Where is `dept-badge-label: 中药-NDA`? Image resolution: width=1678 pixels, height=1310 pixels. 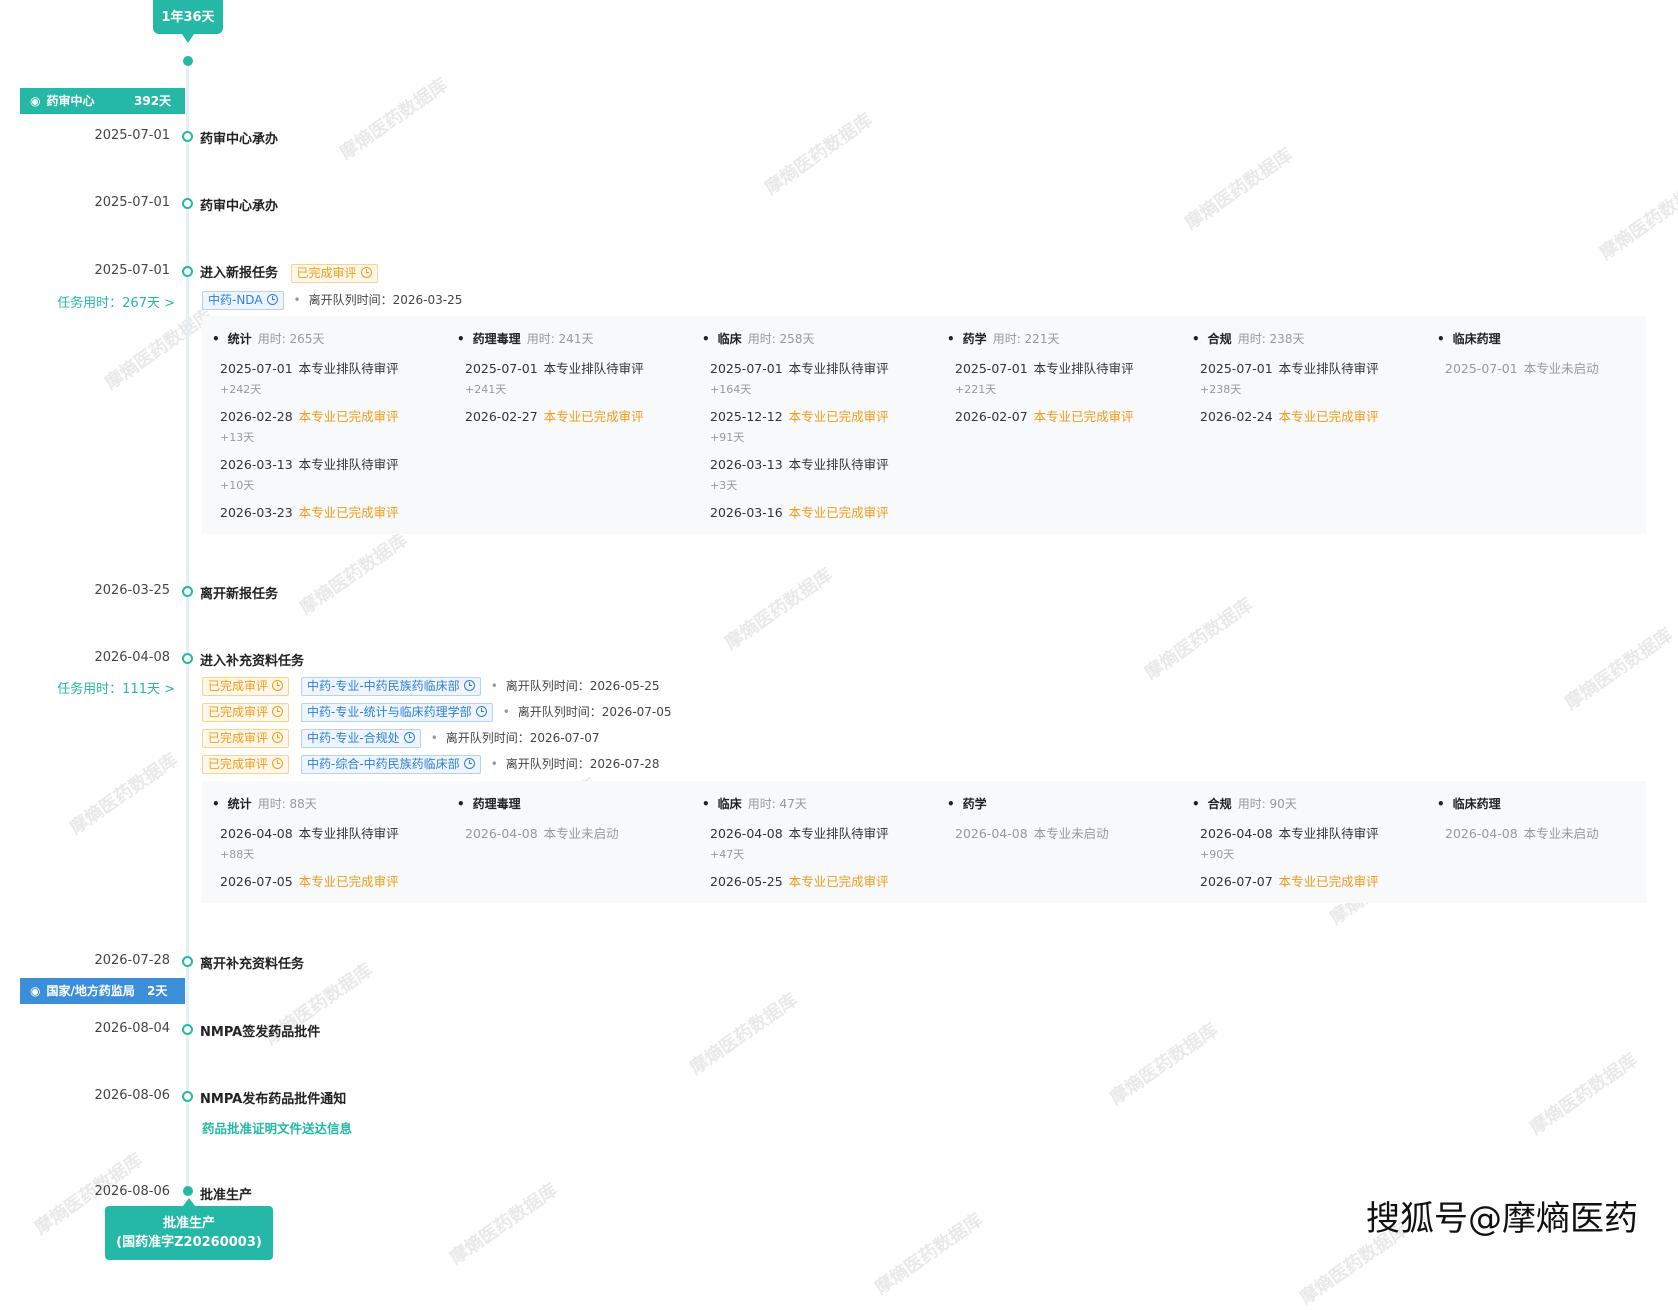 dept-badge-label: 中药-NDA is located at coordinates (235, 300).